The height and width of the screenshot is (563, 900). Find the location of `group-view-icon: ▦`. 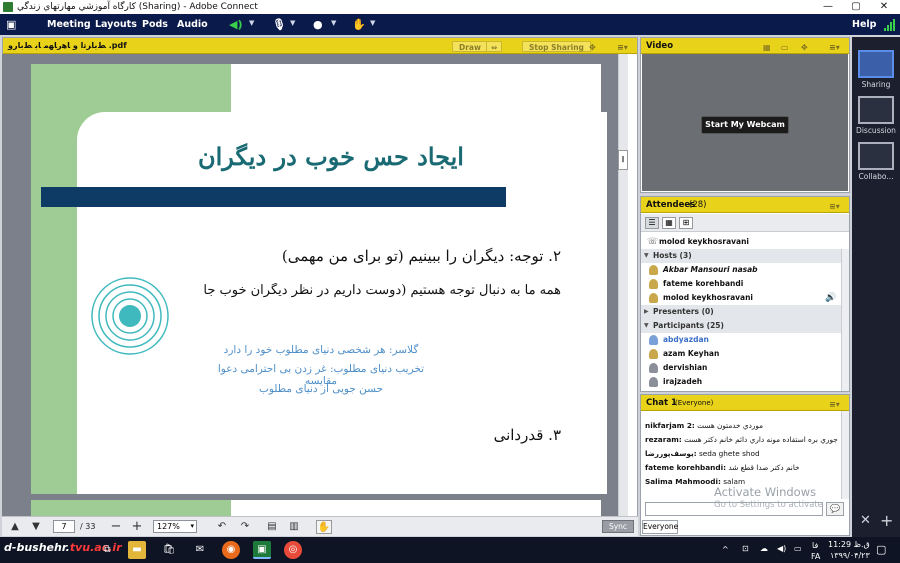

group-view-icon: ▦ is located at coordinates (669, 223).